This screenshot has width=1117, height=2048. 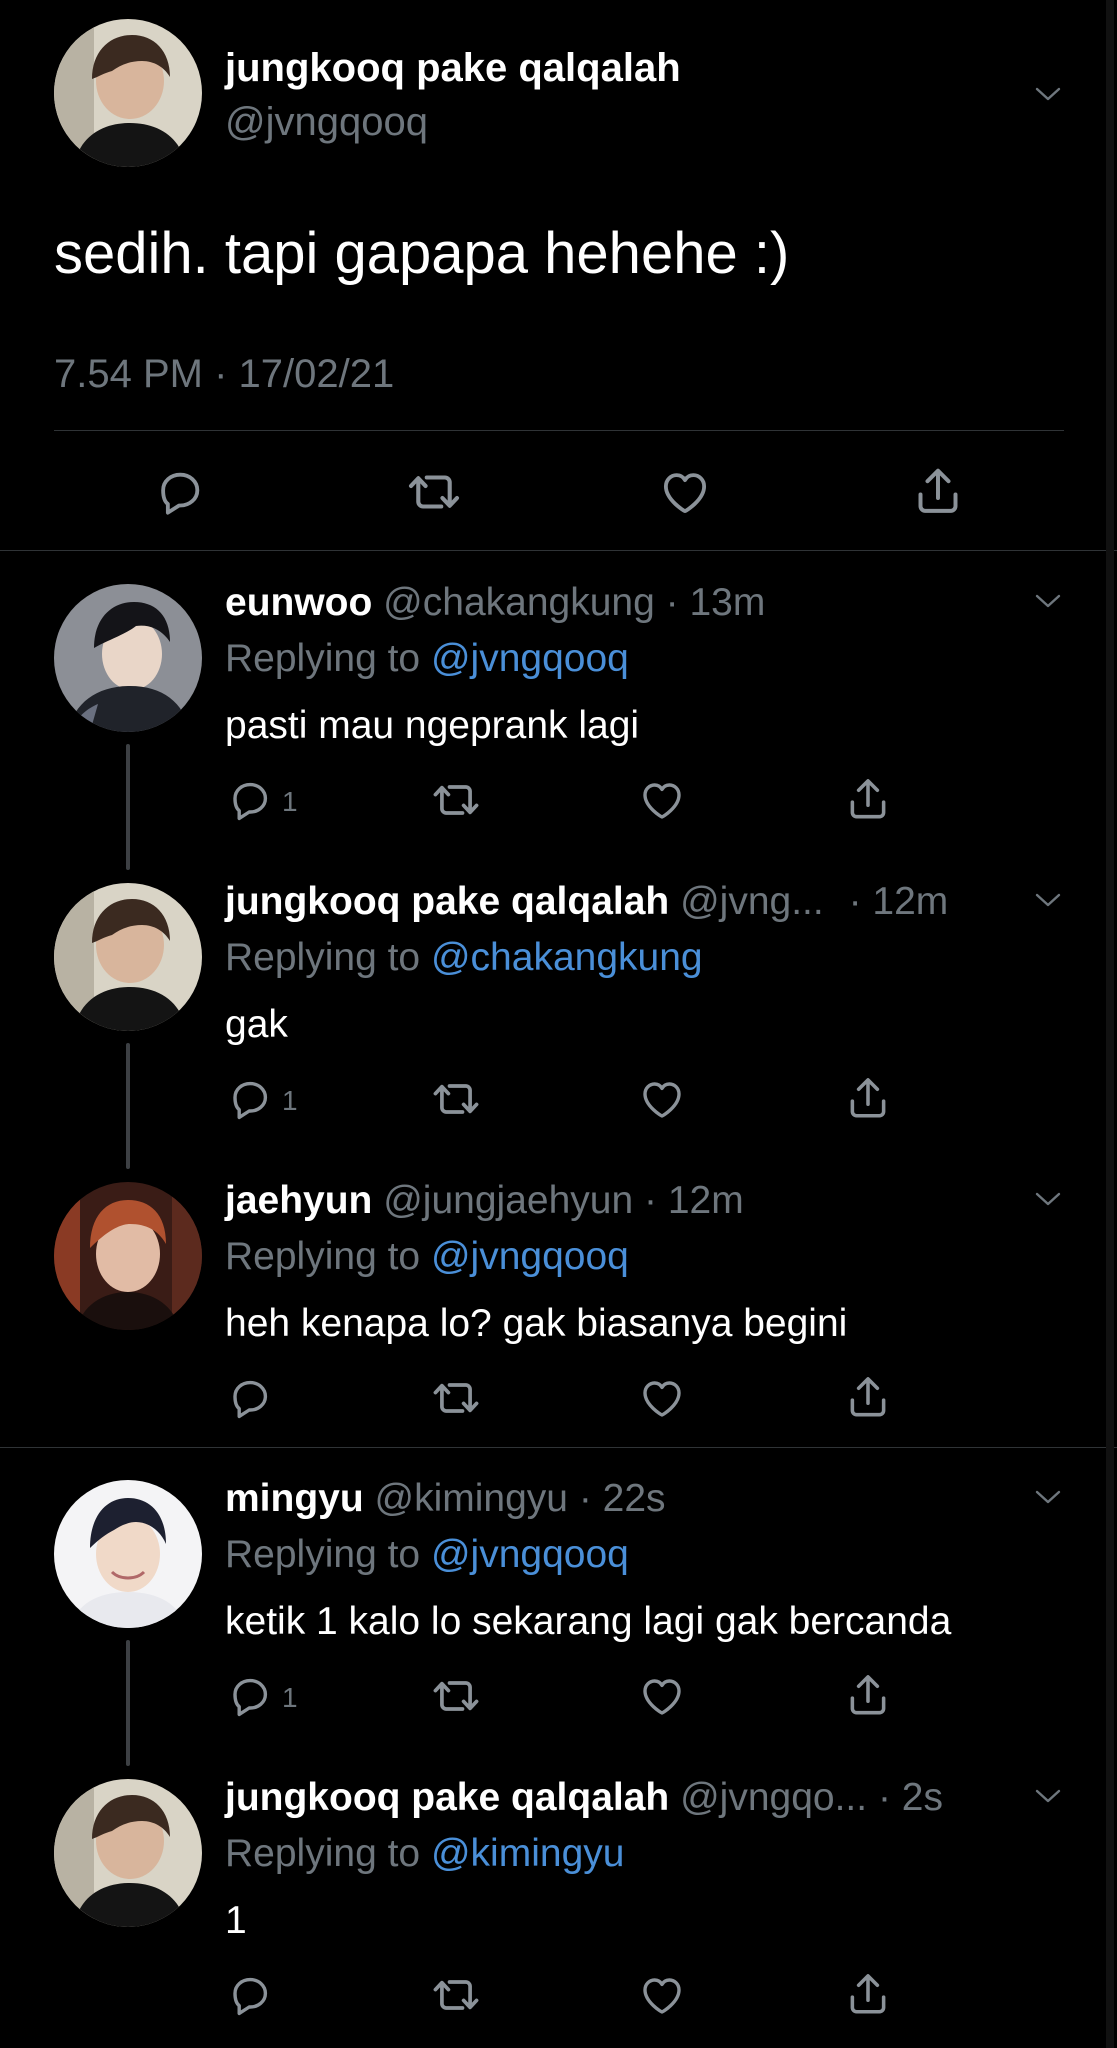 What do you see at coordinates (519, 602) in the screenshot?
I see `author-handle: @chakangkung` at bounding box center [519, 602].